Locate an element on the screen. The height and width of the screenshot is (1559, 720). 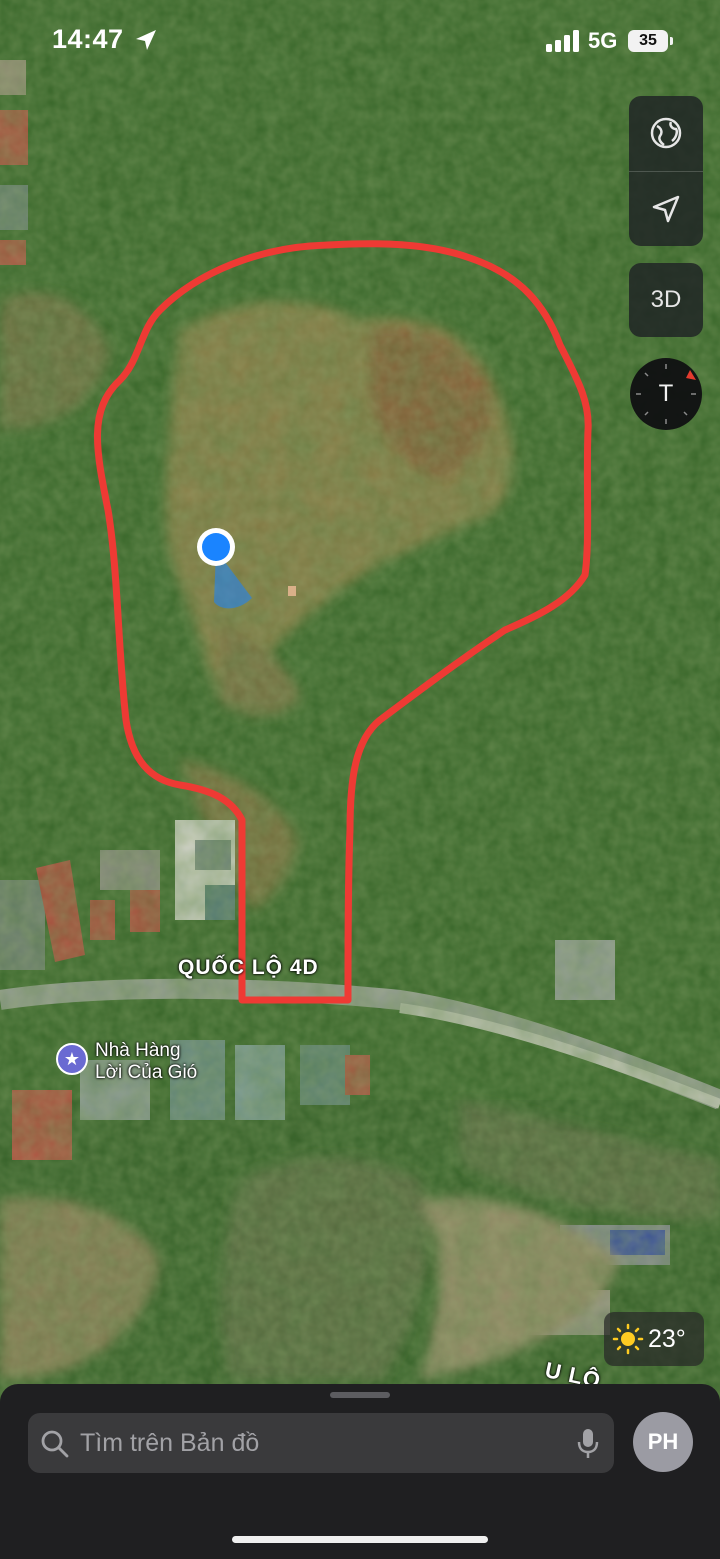
home-indicator is located at coordinates (360, 1539).